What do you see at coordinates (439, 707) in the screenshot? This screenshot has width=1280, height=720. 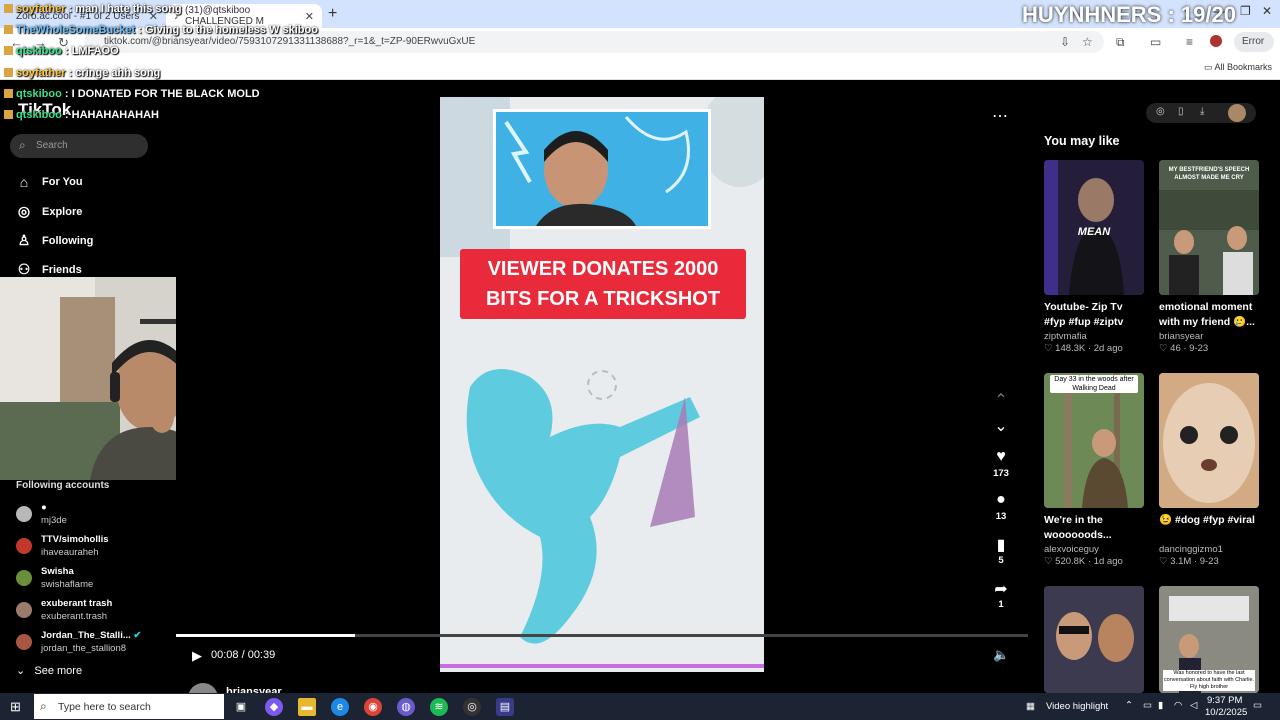 I see `spotify-icon: ≋` at bounding box center [439, 707].